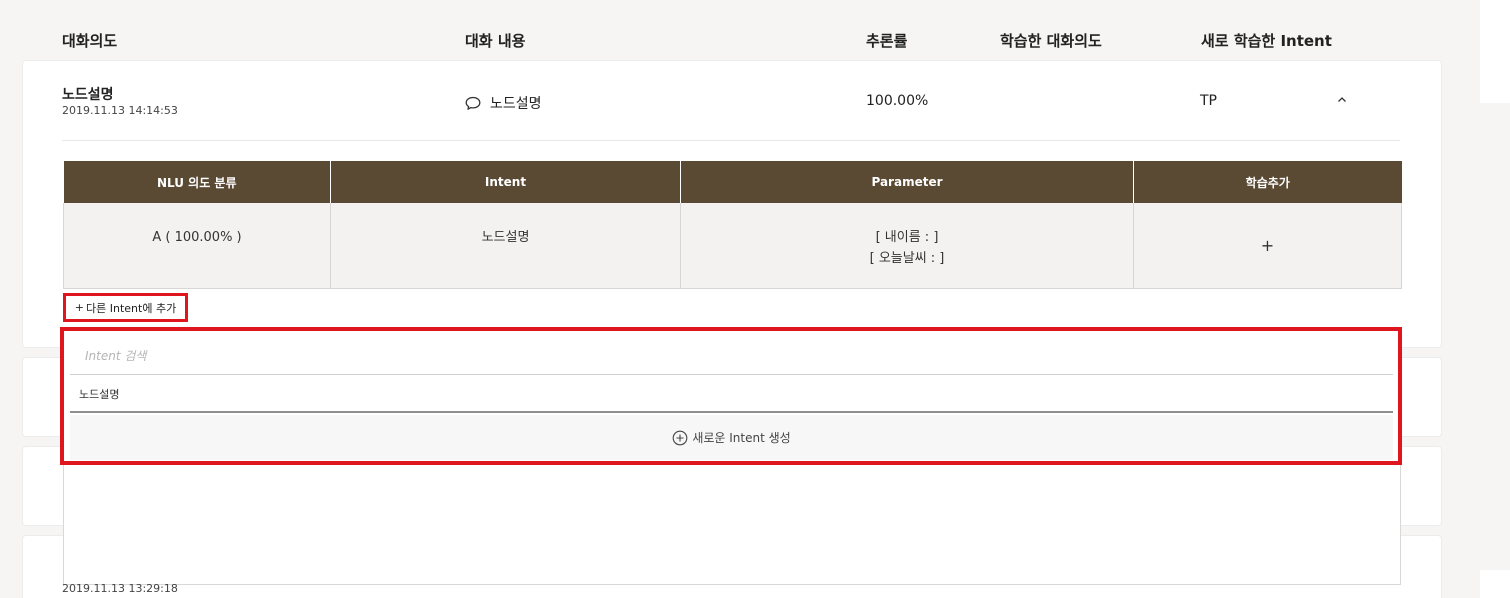 This screenshot has width=1510, height=598. I want to click on collapse-toggle-button, so click(1342, 99).